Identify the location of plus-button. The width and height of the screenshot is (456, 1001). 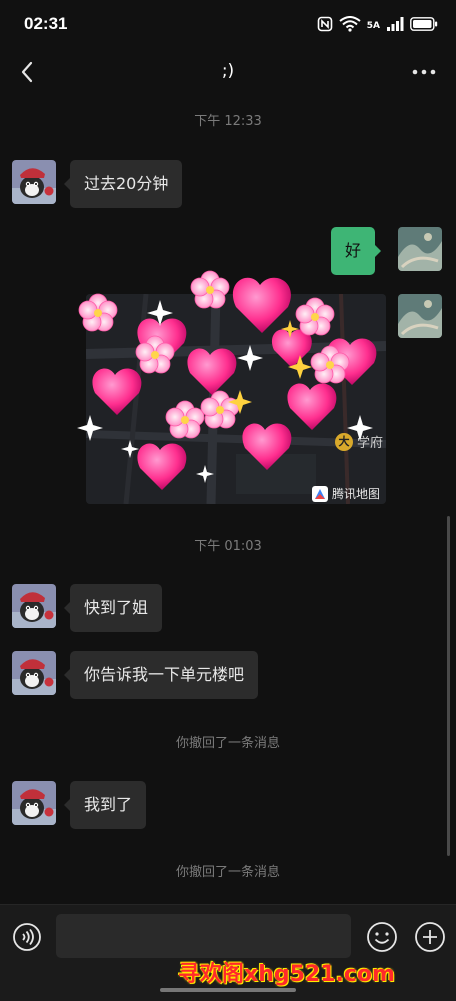
(430, 937).